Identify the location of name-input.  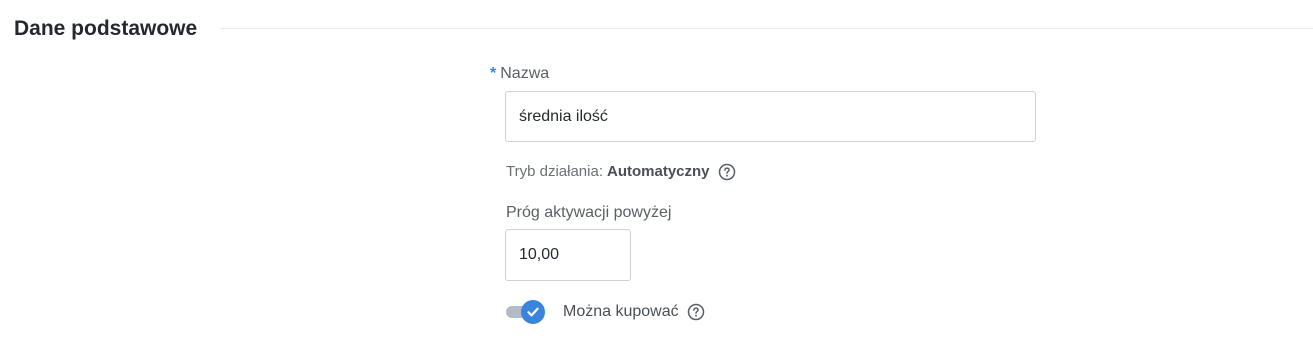
(770, 116).